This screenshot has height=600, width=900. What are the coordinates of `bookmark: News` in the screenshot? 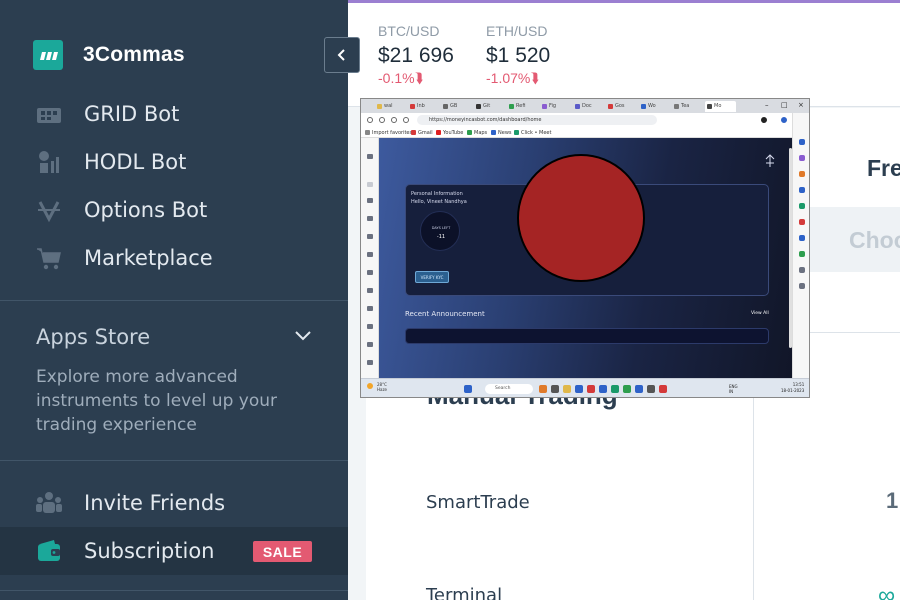 It's located at (501, 133).